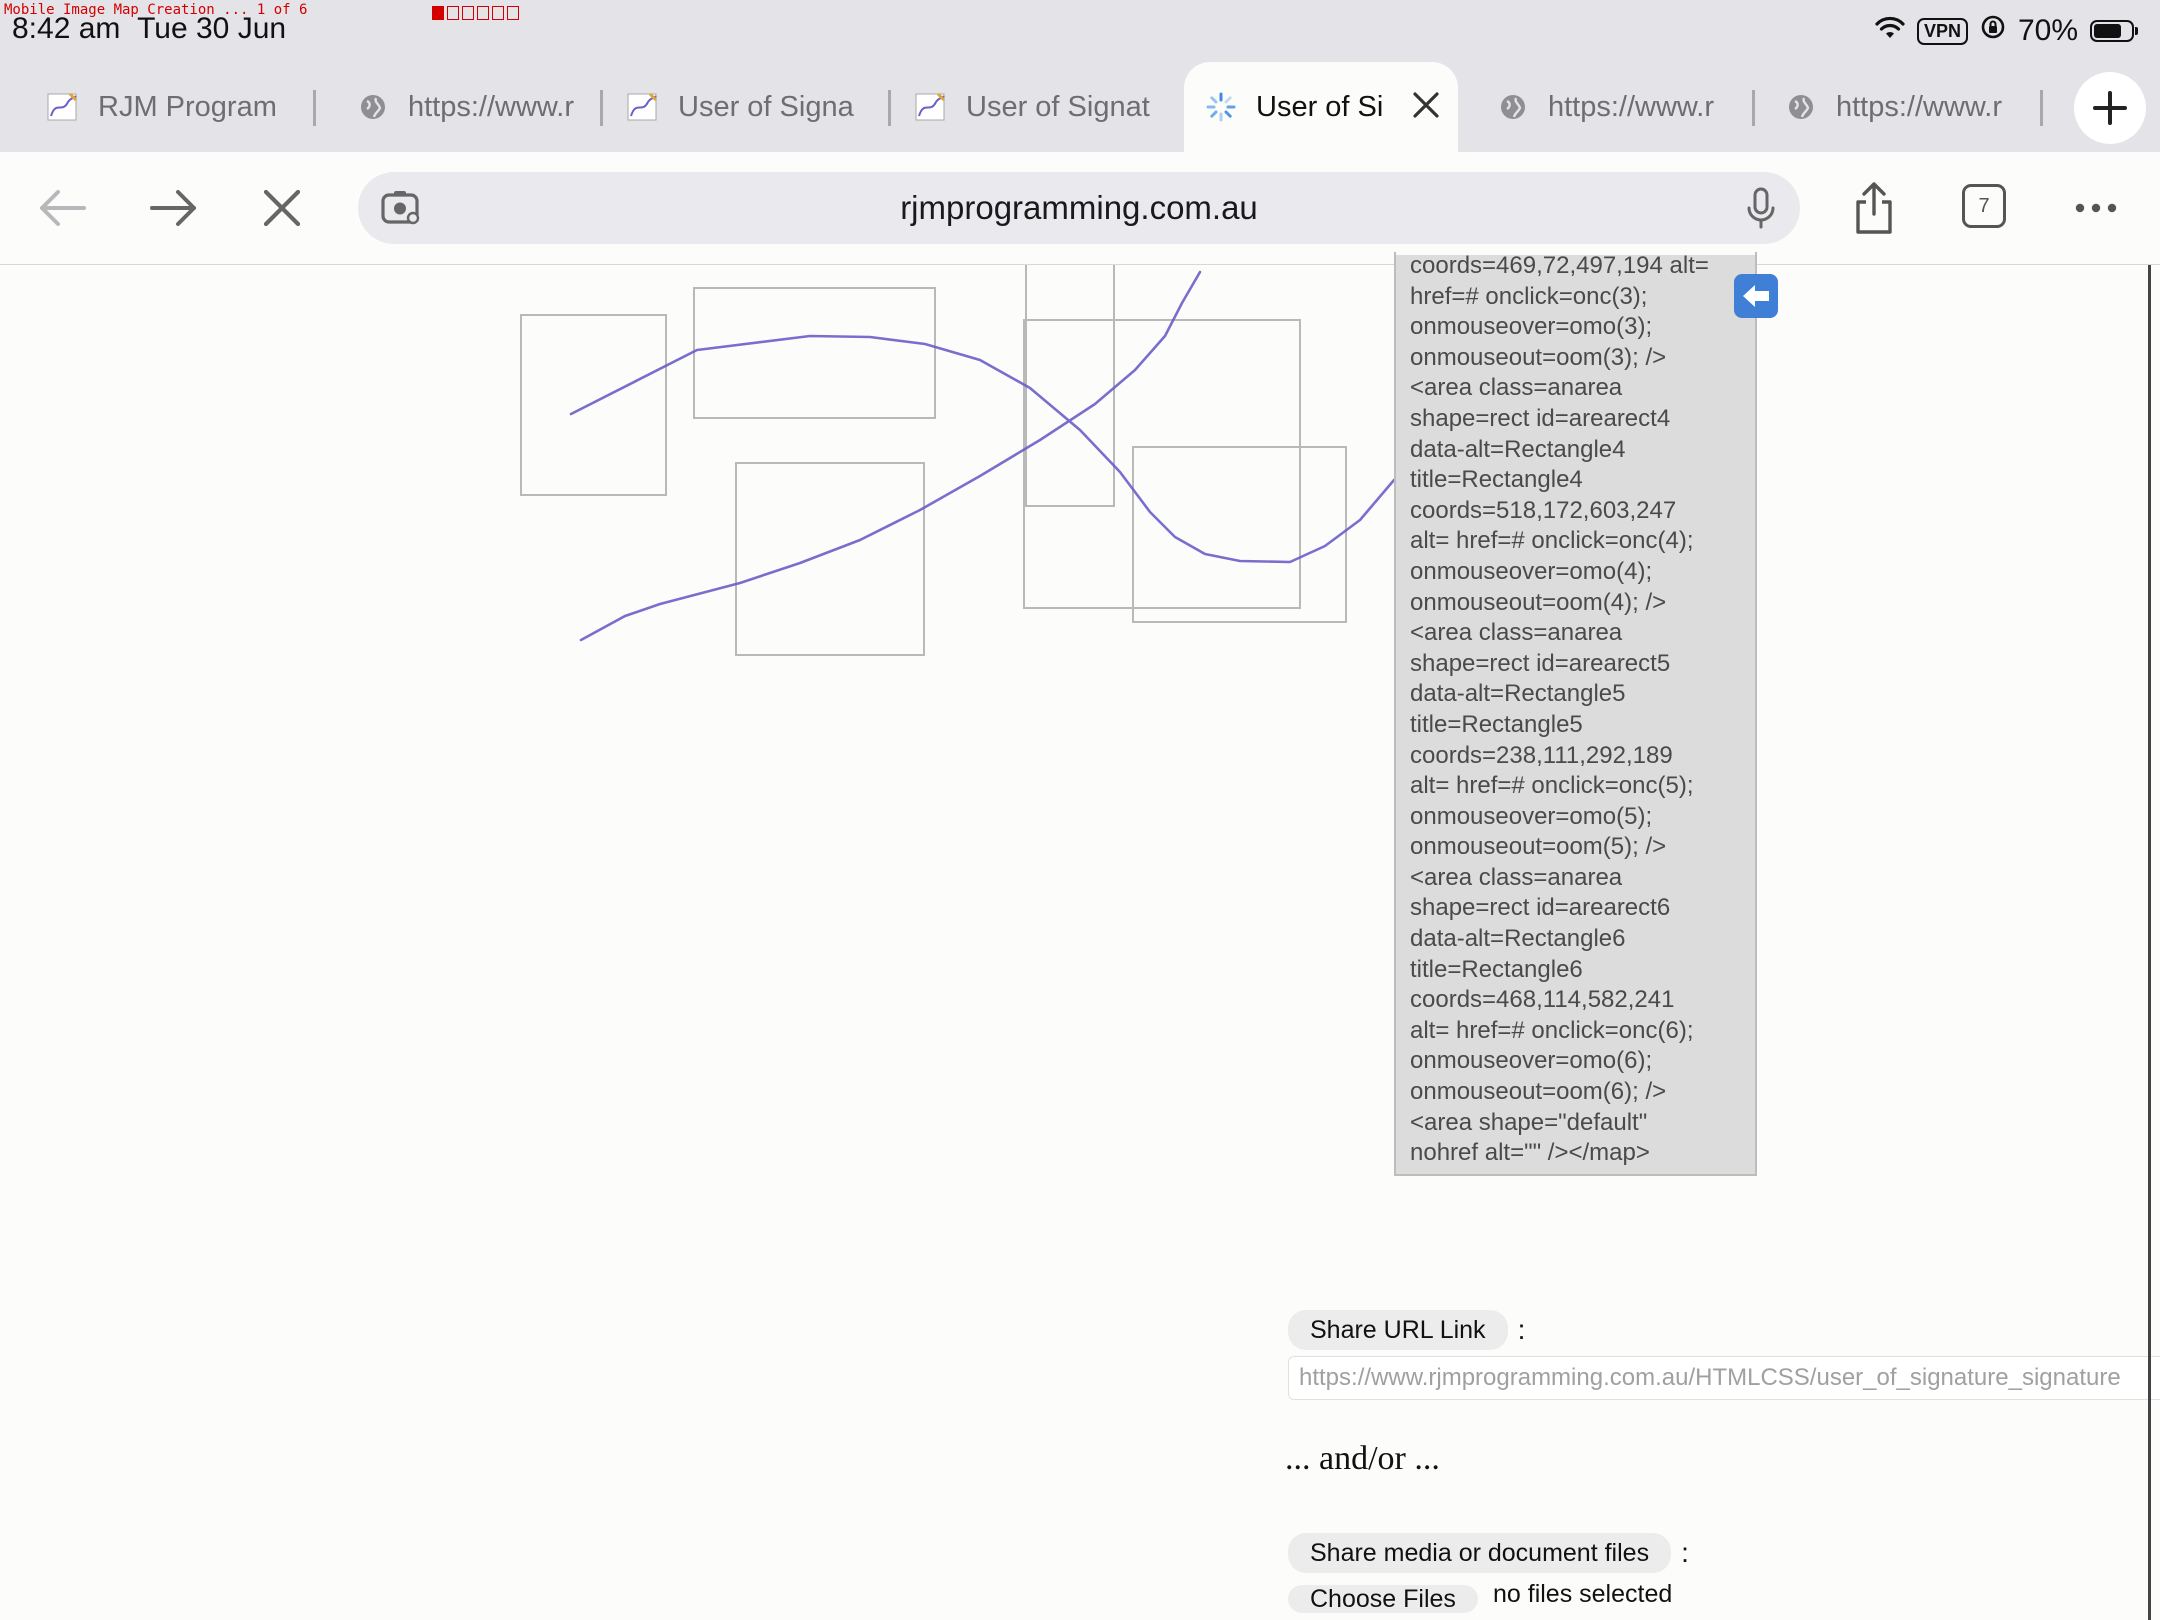 Image resolution: width=2160 pixels, height=1620 pixels. I want to click on tab-count-button: 7, so click(1984, 206).